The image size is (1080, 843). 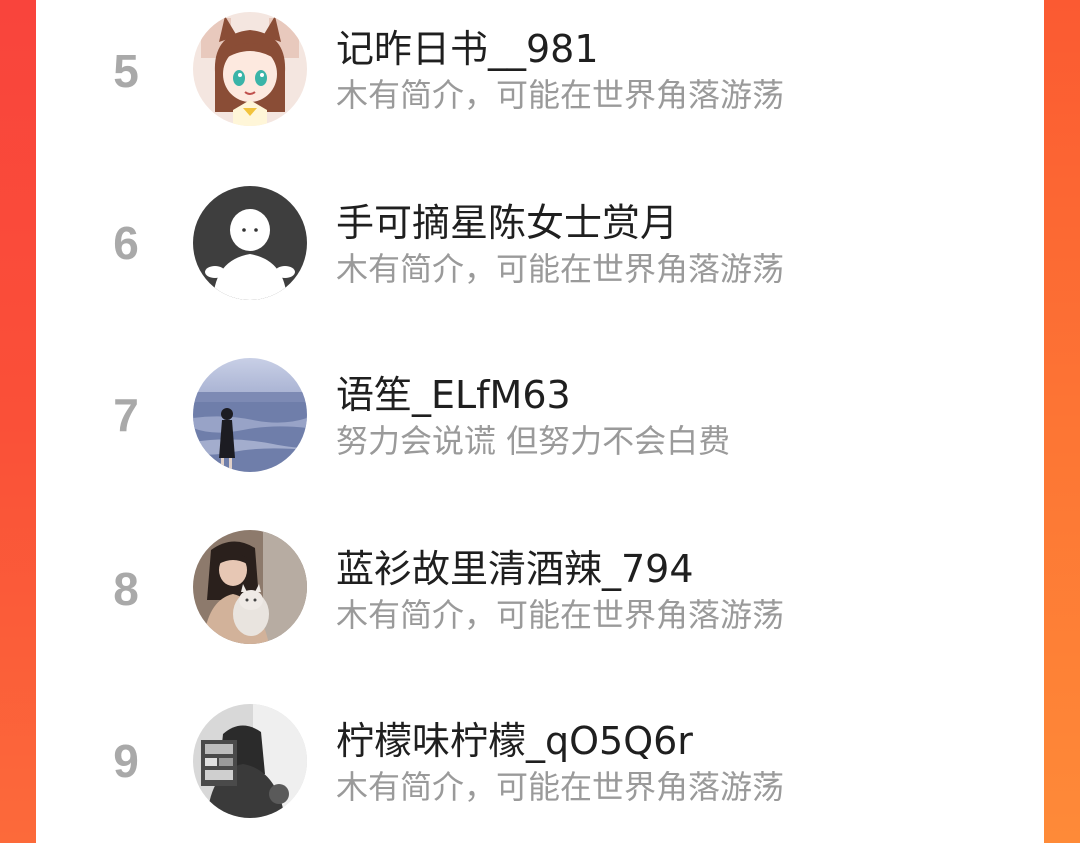 I want to click on default-user-avatar, so click(x=250, y=243).